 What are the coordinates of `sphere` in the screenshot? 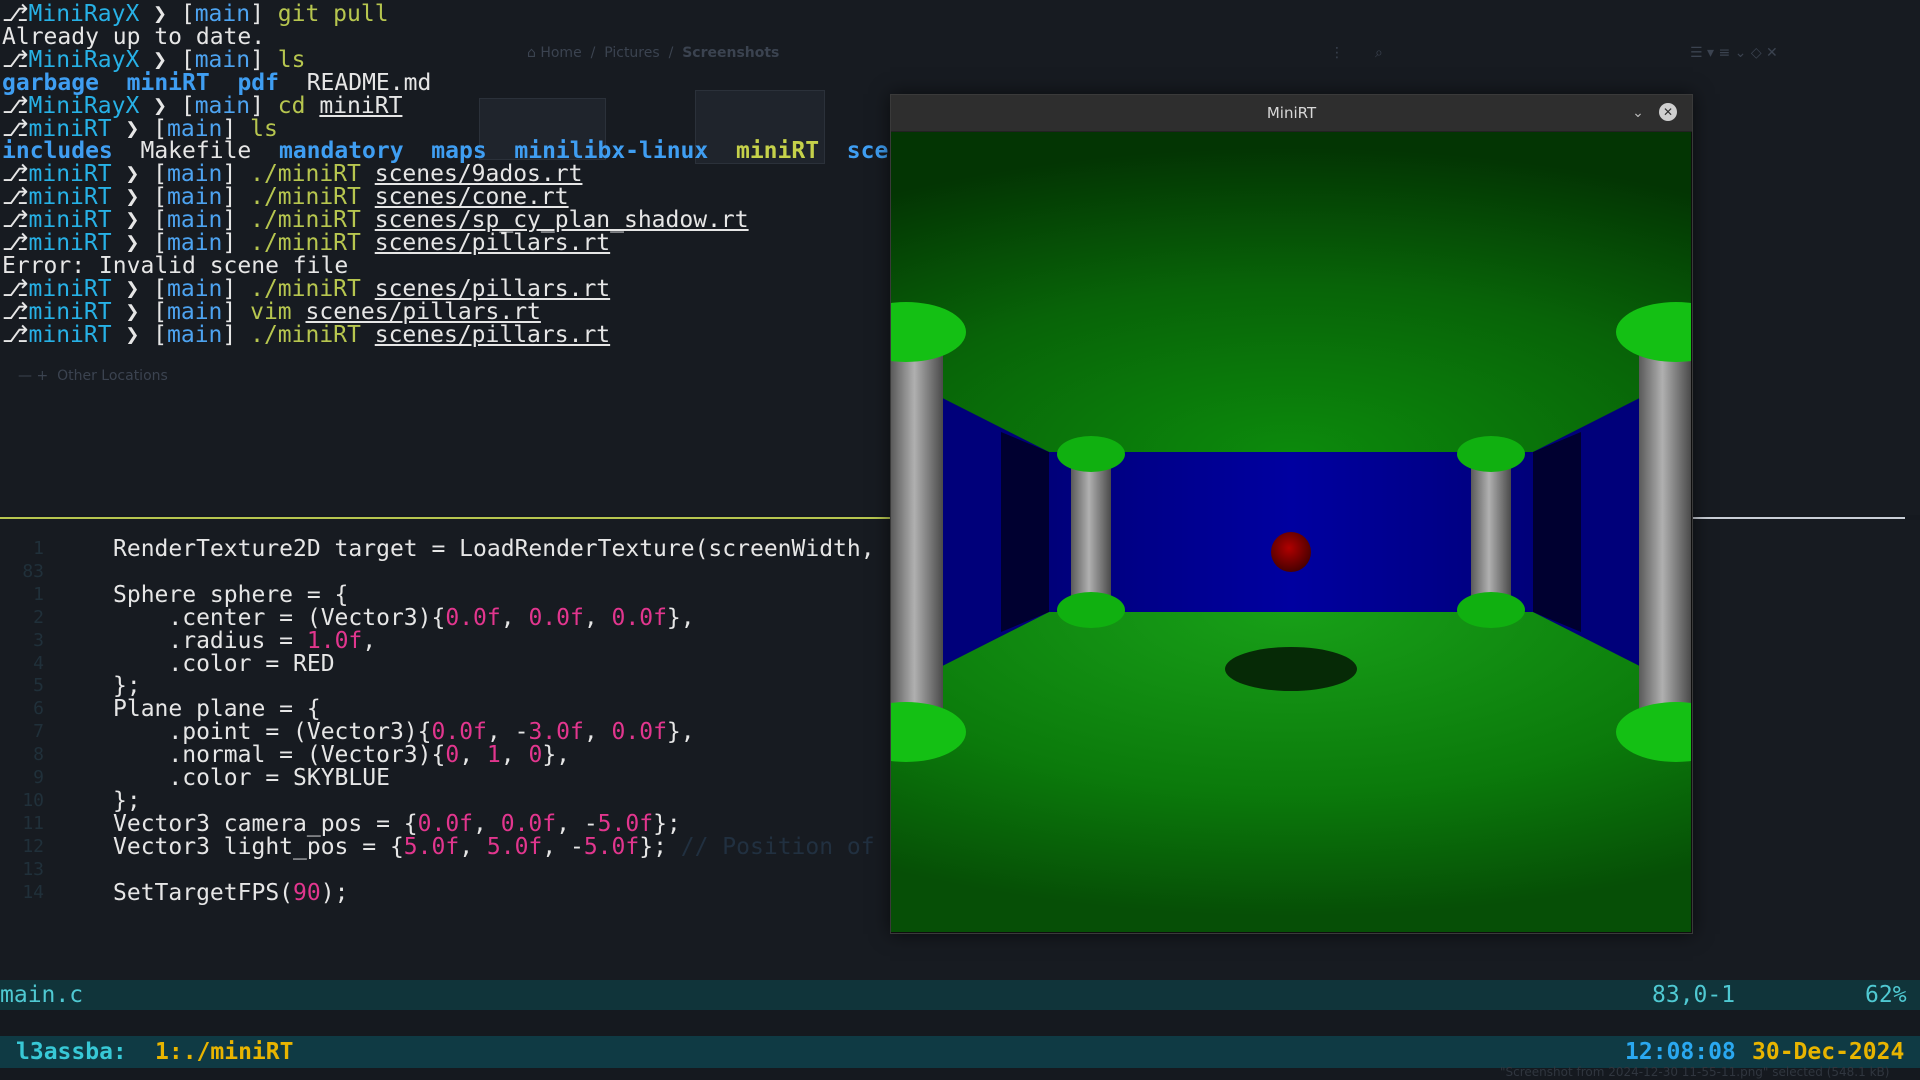 It's located at (1291, 552).